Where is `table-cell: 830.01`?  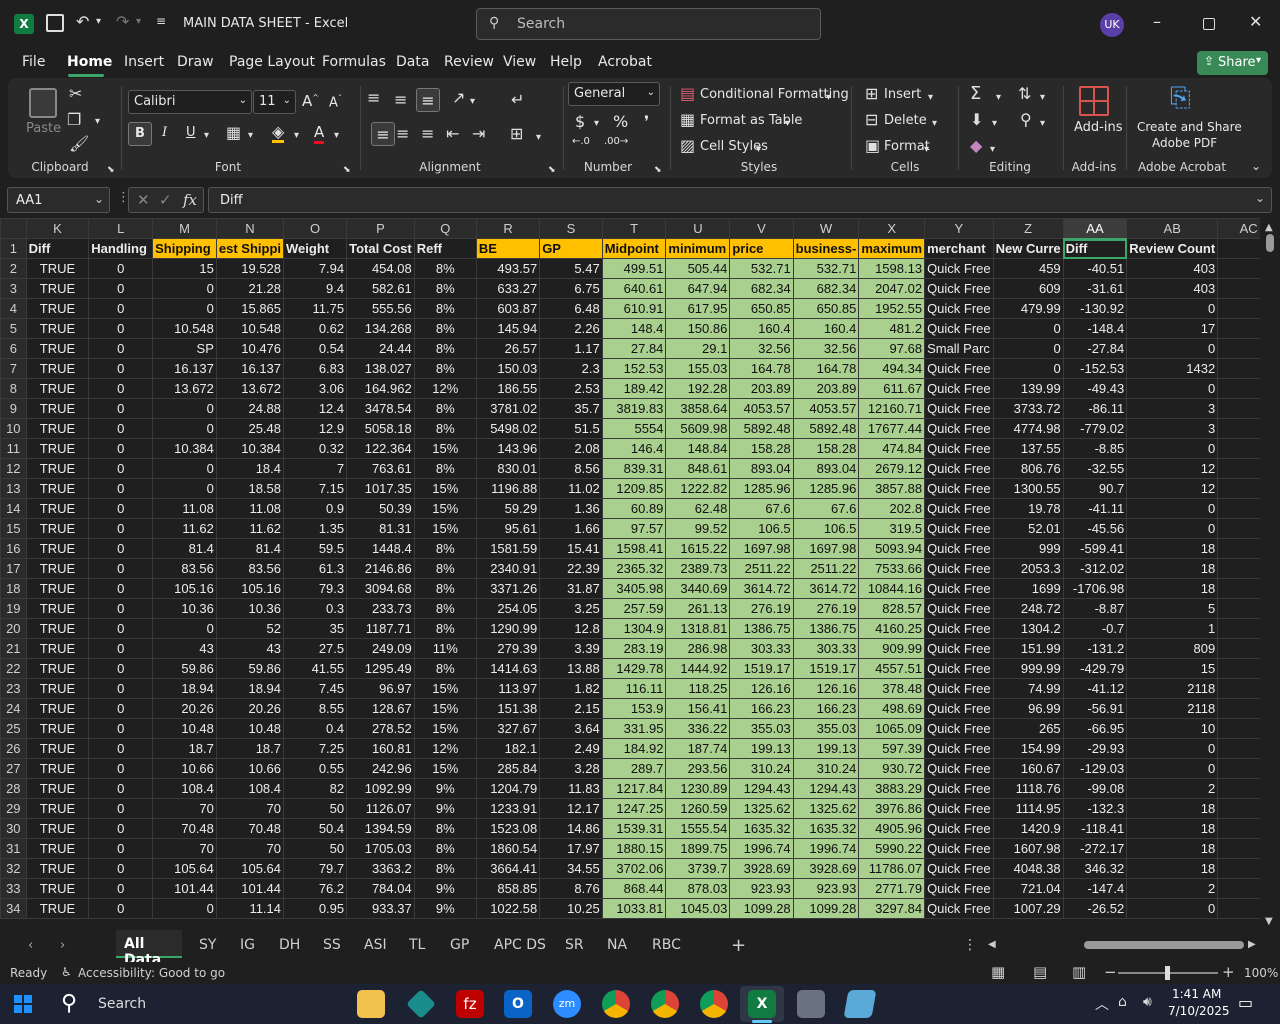
table-cell: 830.01 is located at coordinates (508, 468).